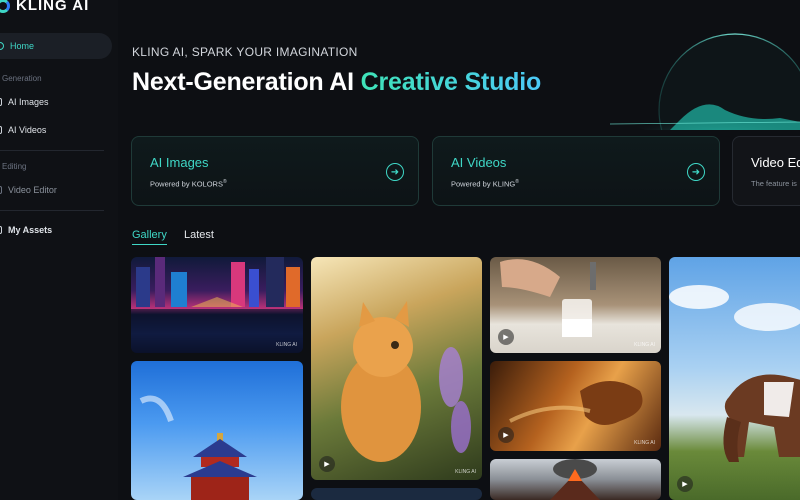 This screenshot has width=800, height=500. I want to click on gallery-tile-milk: ▶ KLING AI, so click(575, 305).